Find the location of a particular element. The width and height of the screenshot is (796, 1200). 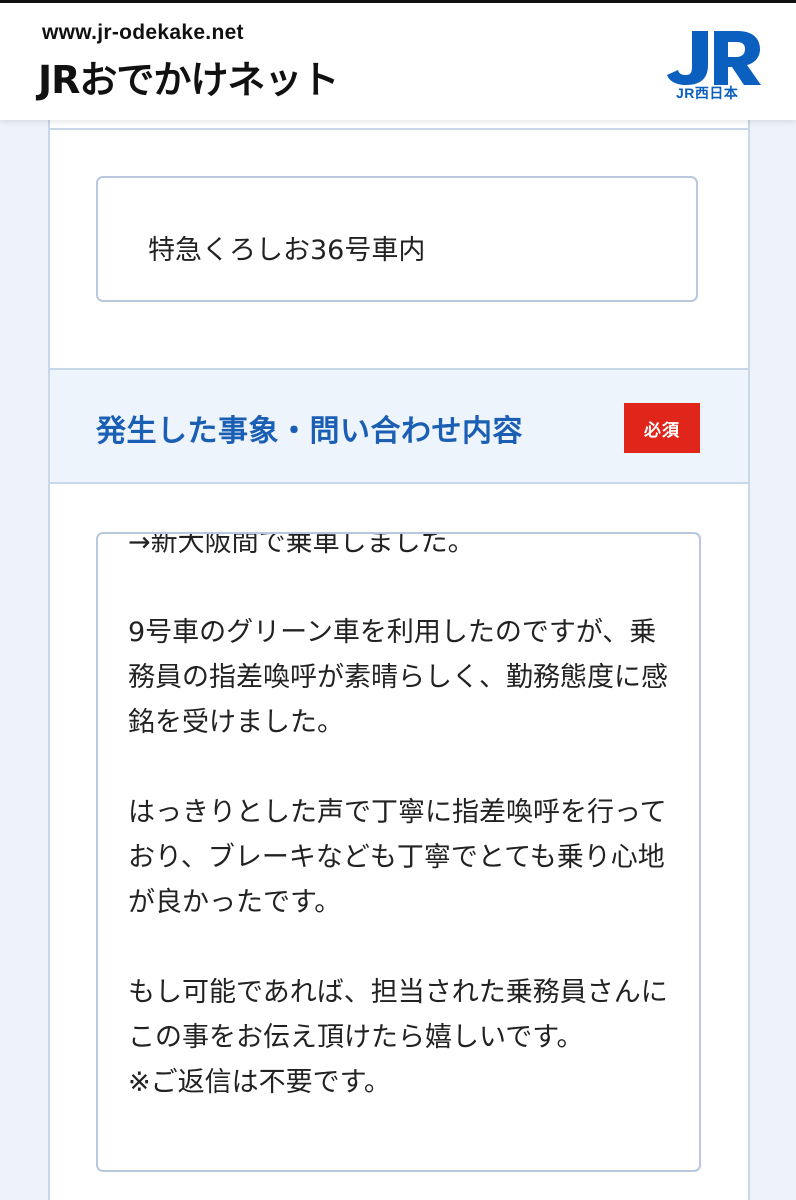

site-url: www.jr-odekake.net is located at coordinates (143, 33).